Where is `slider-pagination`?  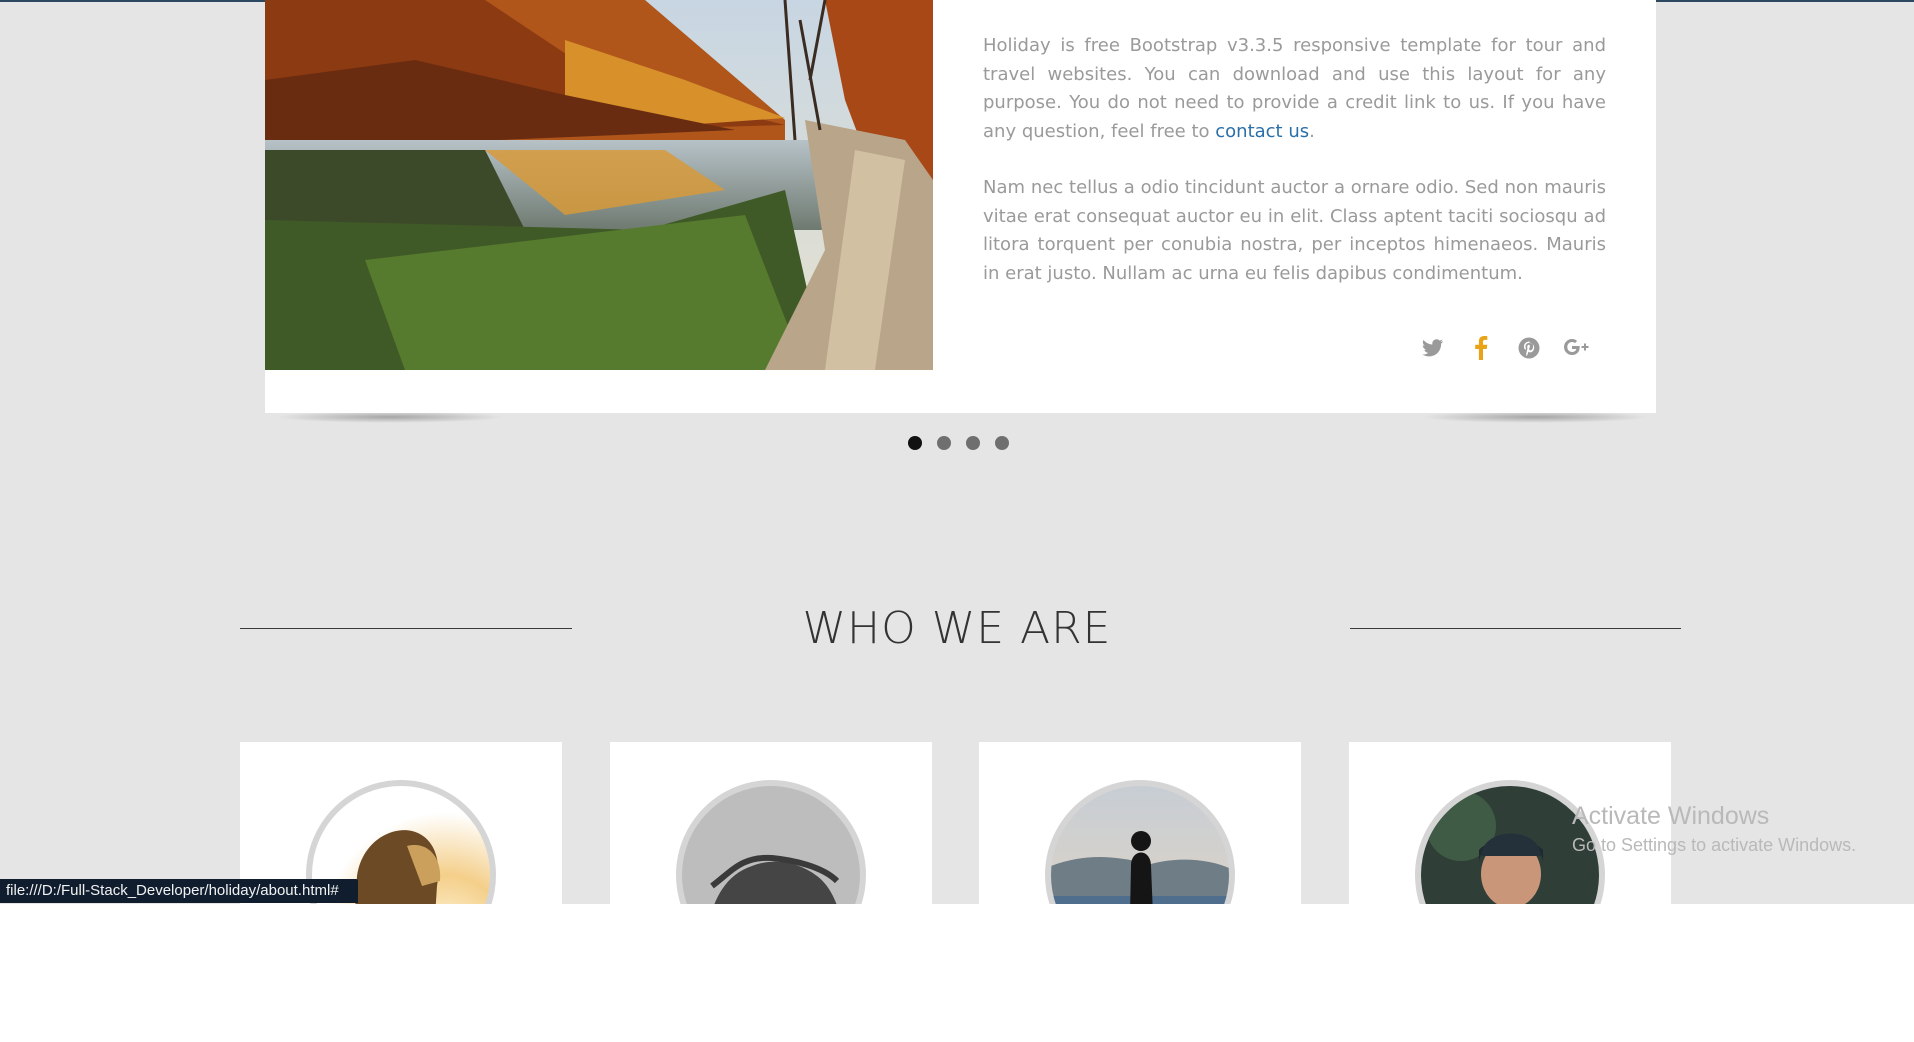
slider-pagination is located at coordinates (958, 443).